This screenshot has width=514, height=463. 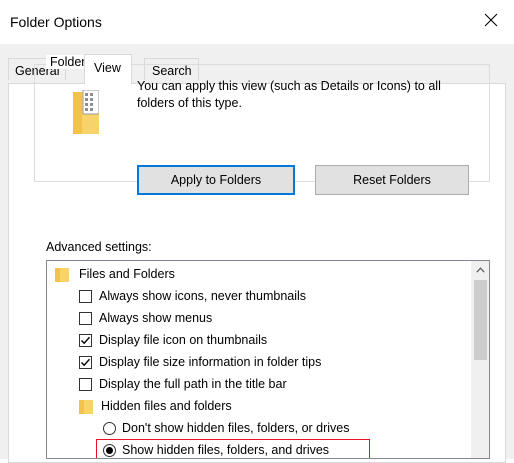 What do you see at coordinates (480, 320) in the screenshot?
I see `scrollbar-thumb` at bounding box center [480, 320].